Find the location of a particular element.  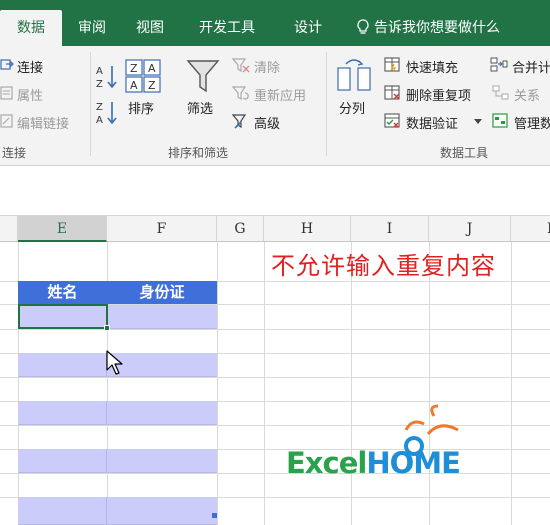

tab-design: 设计 is located at coordinates (308, 28).